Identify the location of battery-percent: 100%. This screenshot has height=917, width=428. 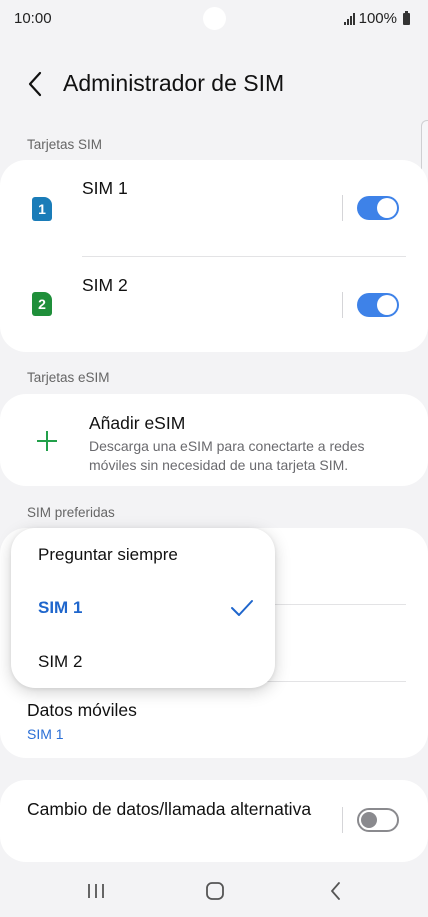
(377, 18).